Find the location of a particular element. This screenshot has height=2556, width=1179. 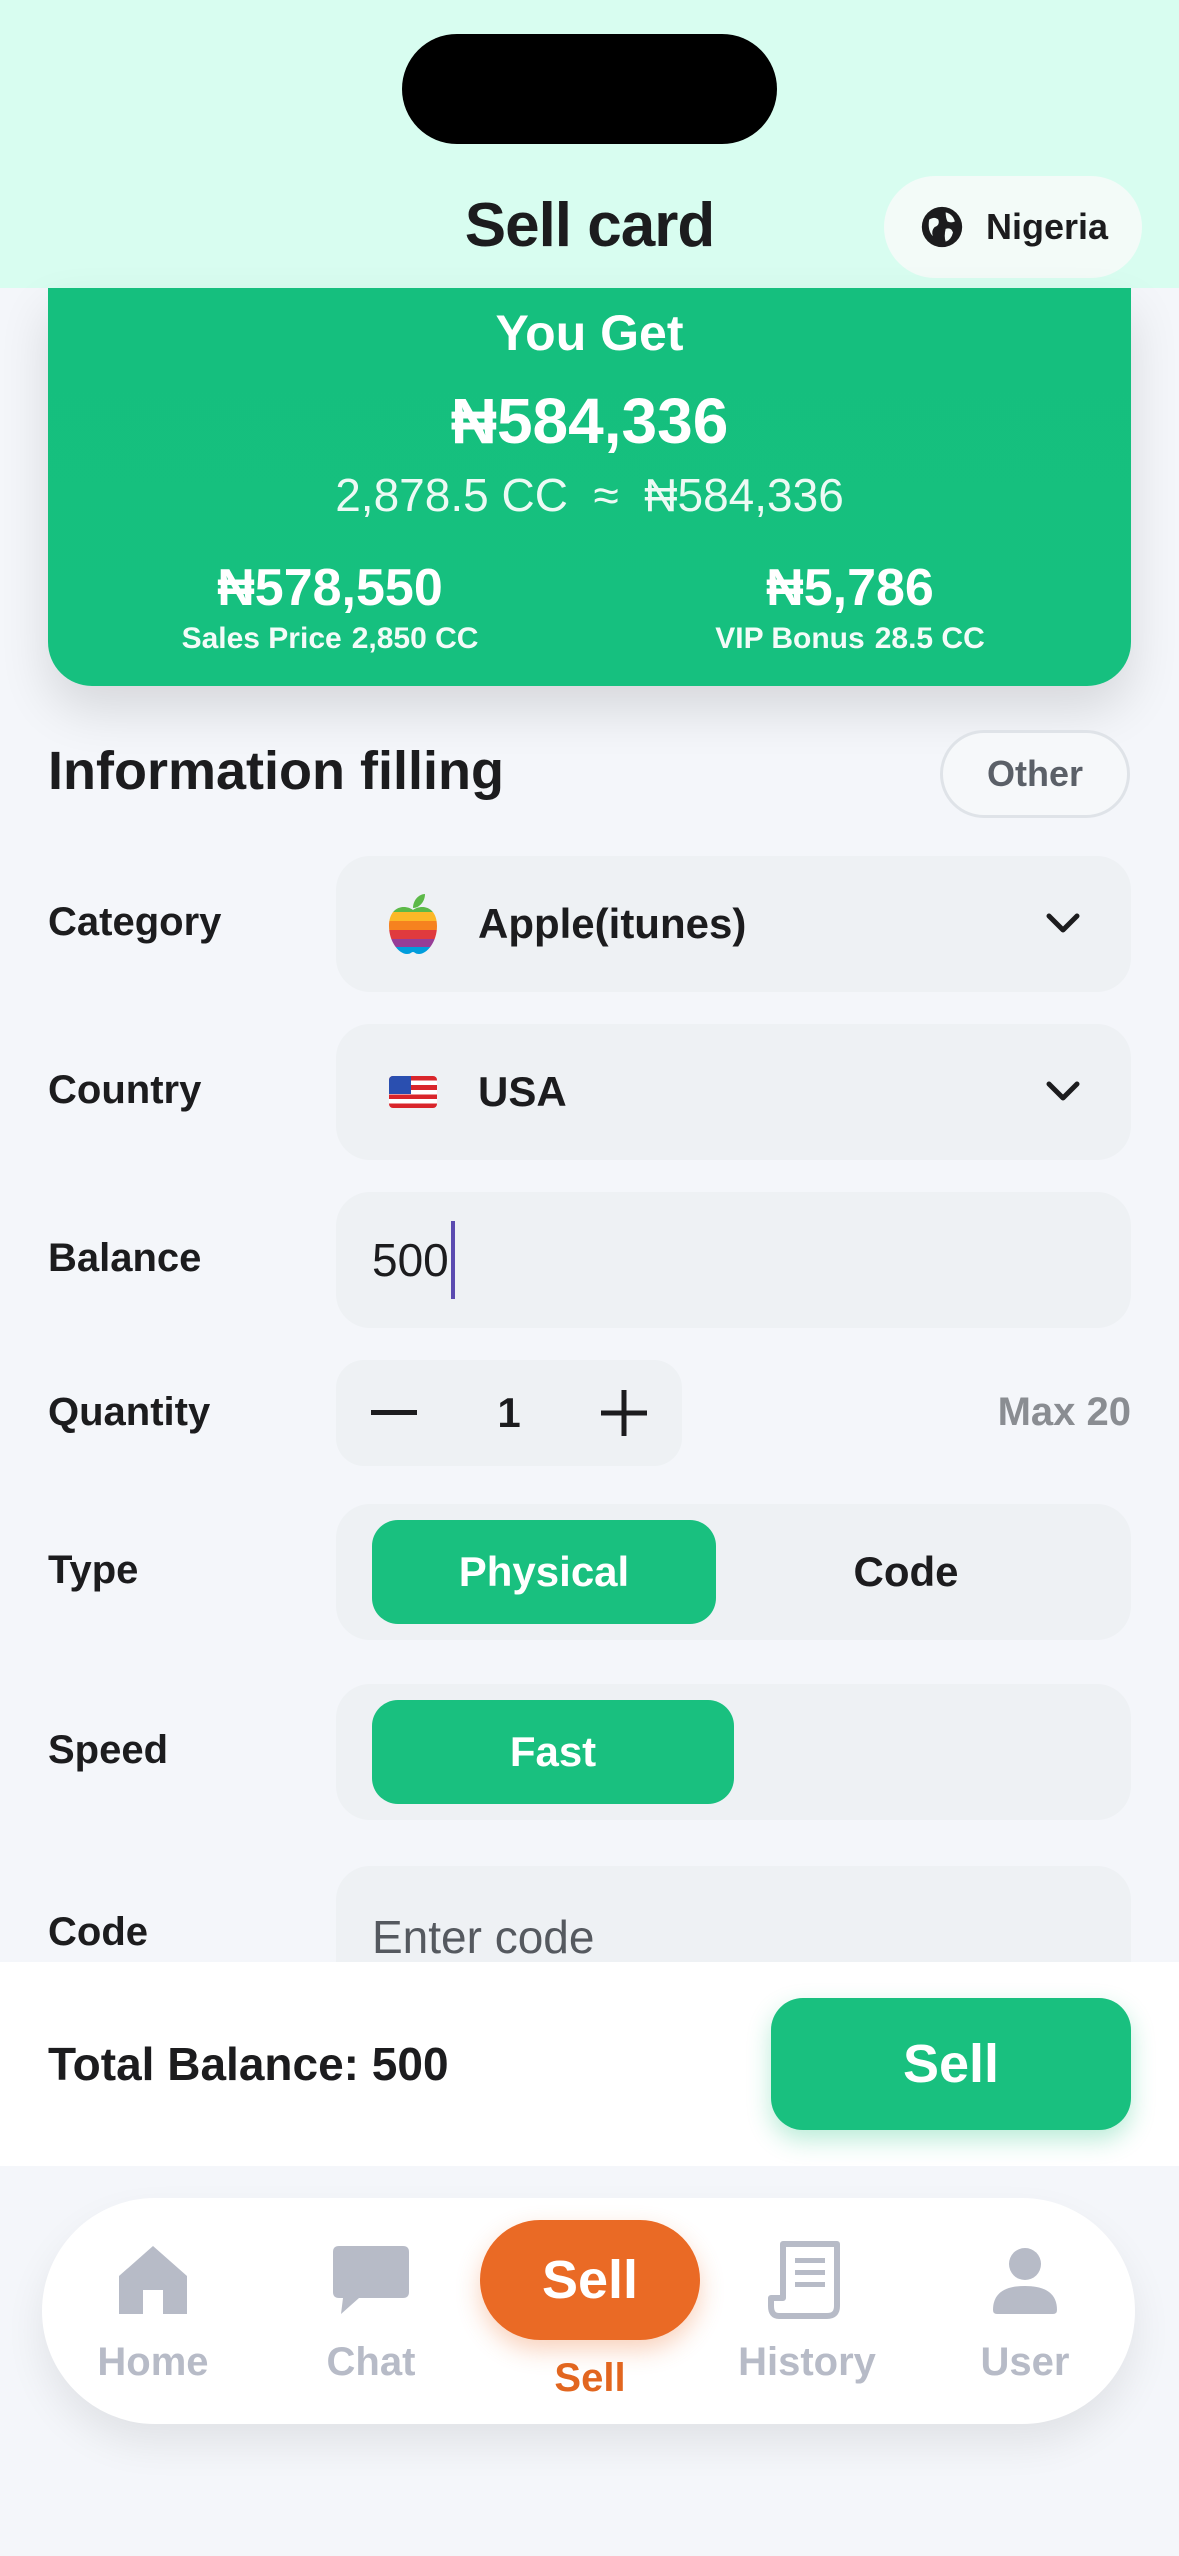

bottom-tab-bar: Home Chat Sell Sell History User is located at coordinates (588, 2311).